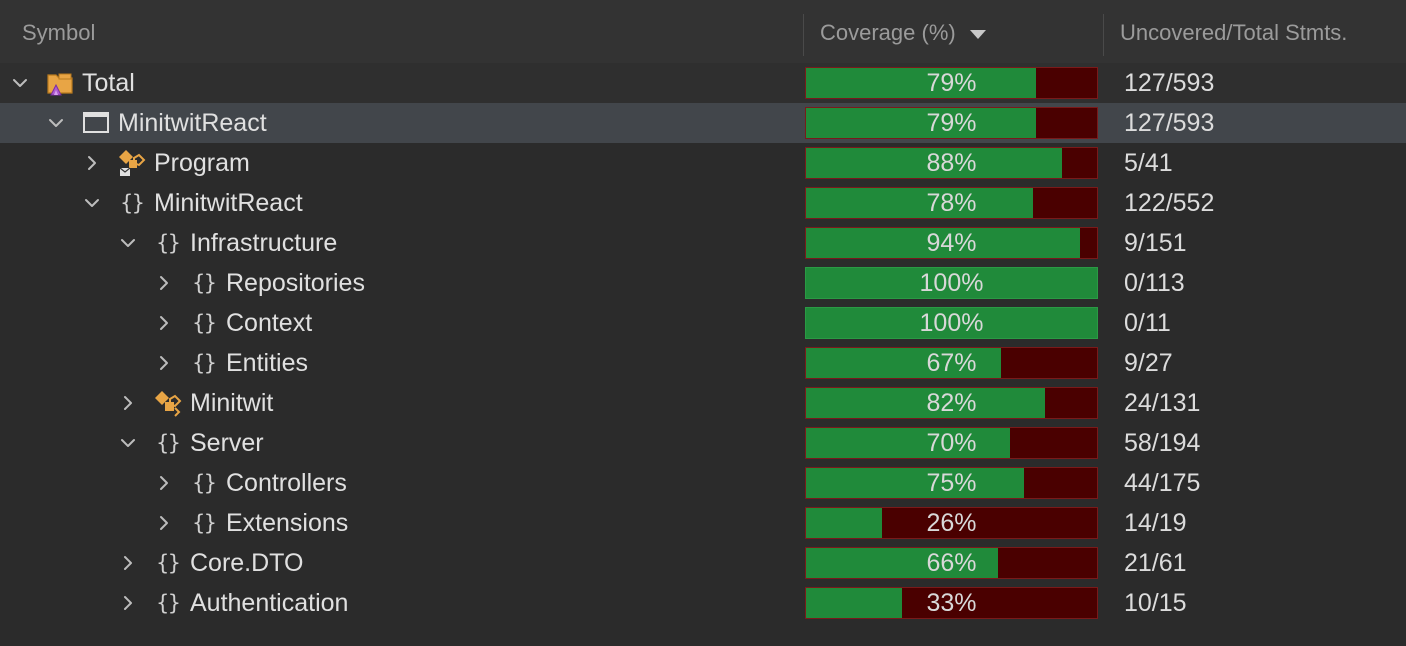 The image size is (1406, 646). I want to click on program-class-icon, so click(132, 163).